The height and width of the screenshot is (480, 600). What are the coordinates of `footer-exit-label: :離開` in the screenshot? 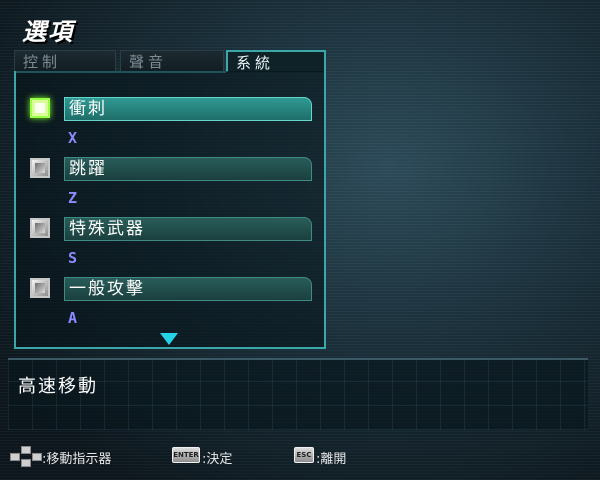 It's located at (331, 459).